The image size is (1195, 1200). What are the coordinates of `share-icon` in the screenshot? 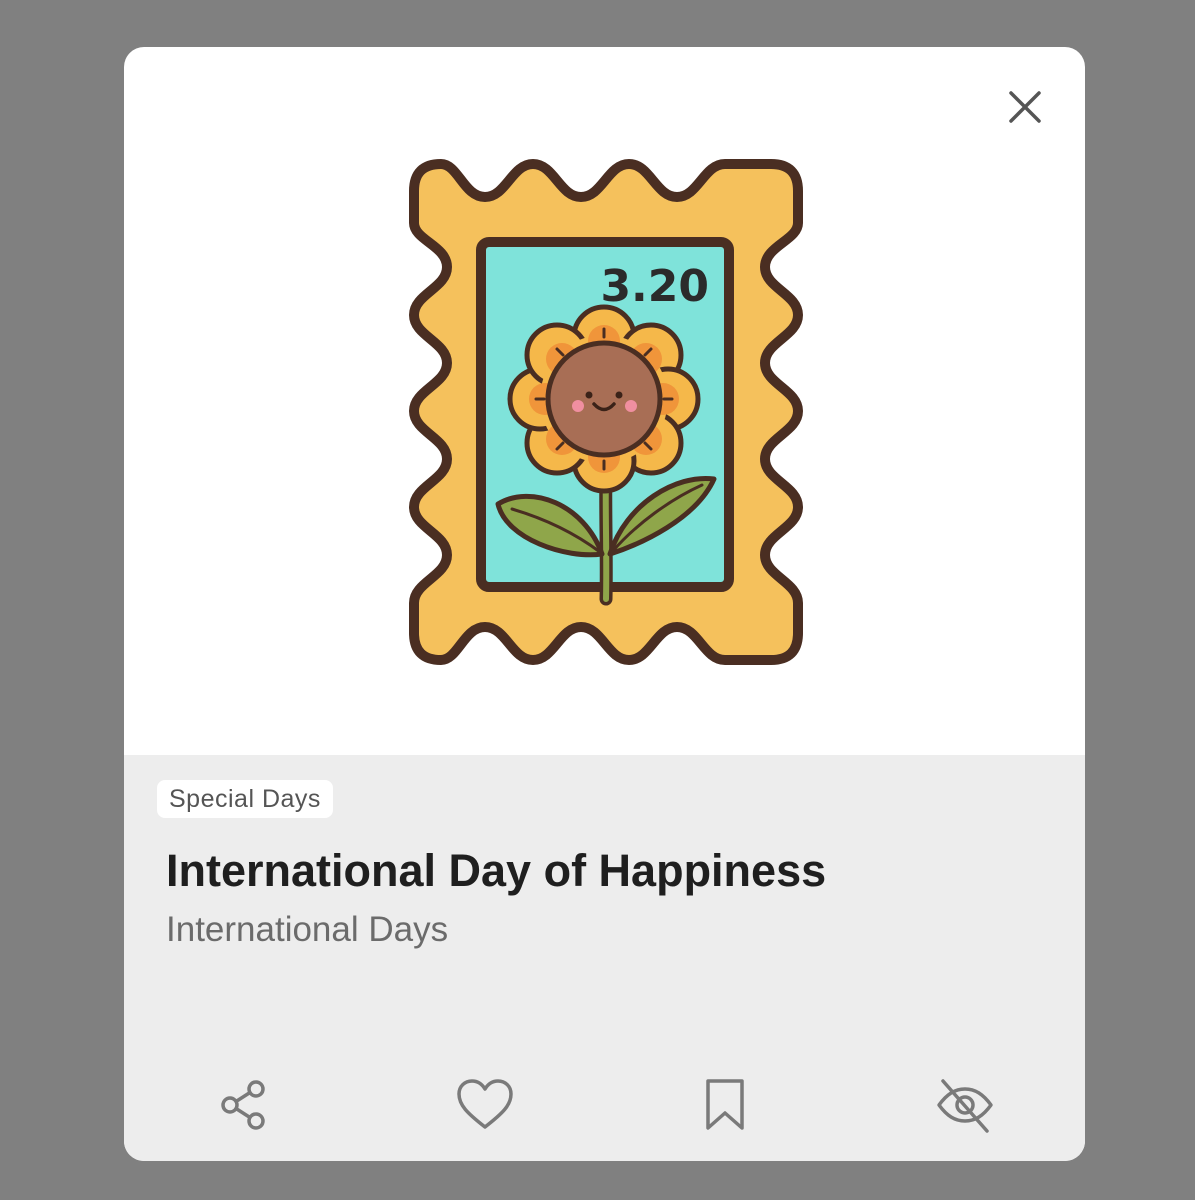 It's located at (243, 1105).